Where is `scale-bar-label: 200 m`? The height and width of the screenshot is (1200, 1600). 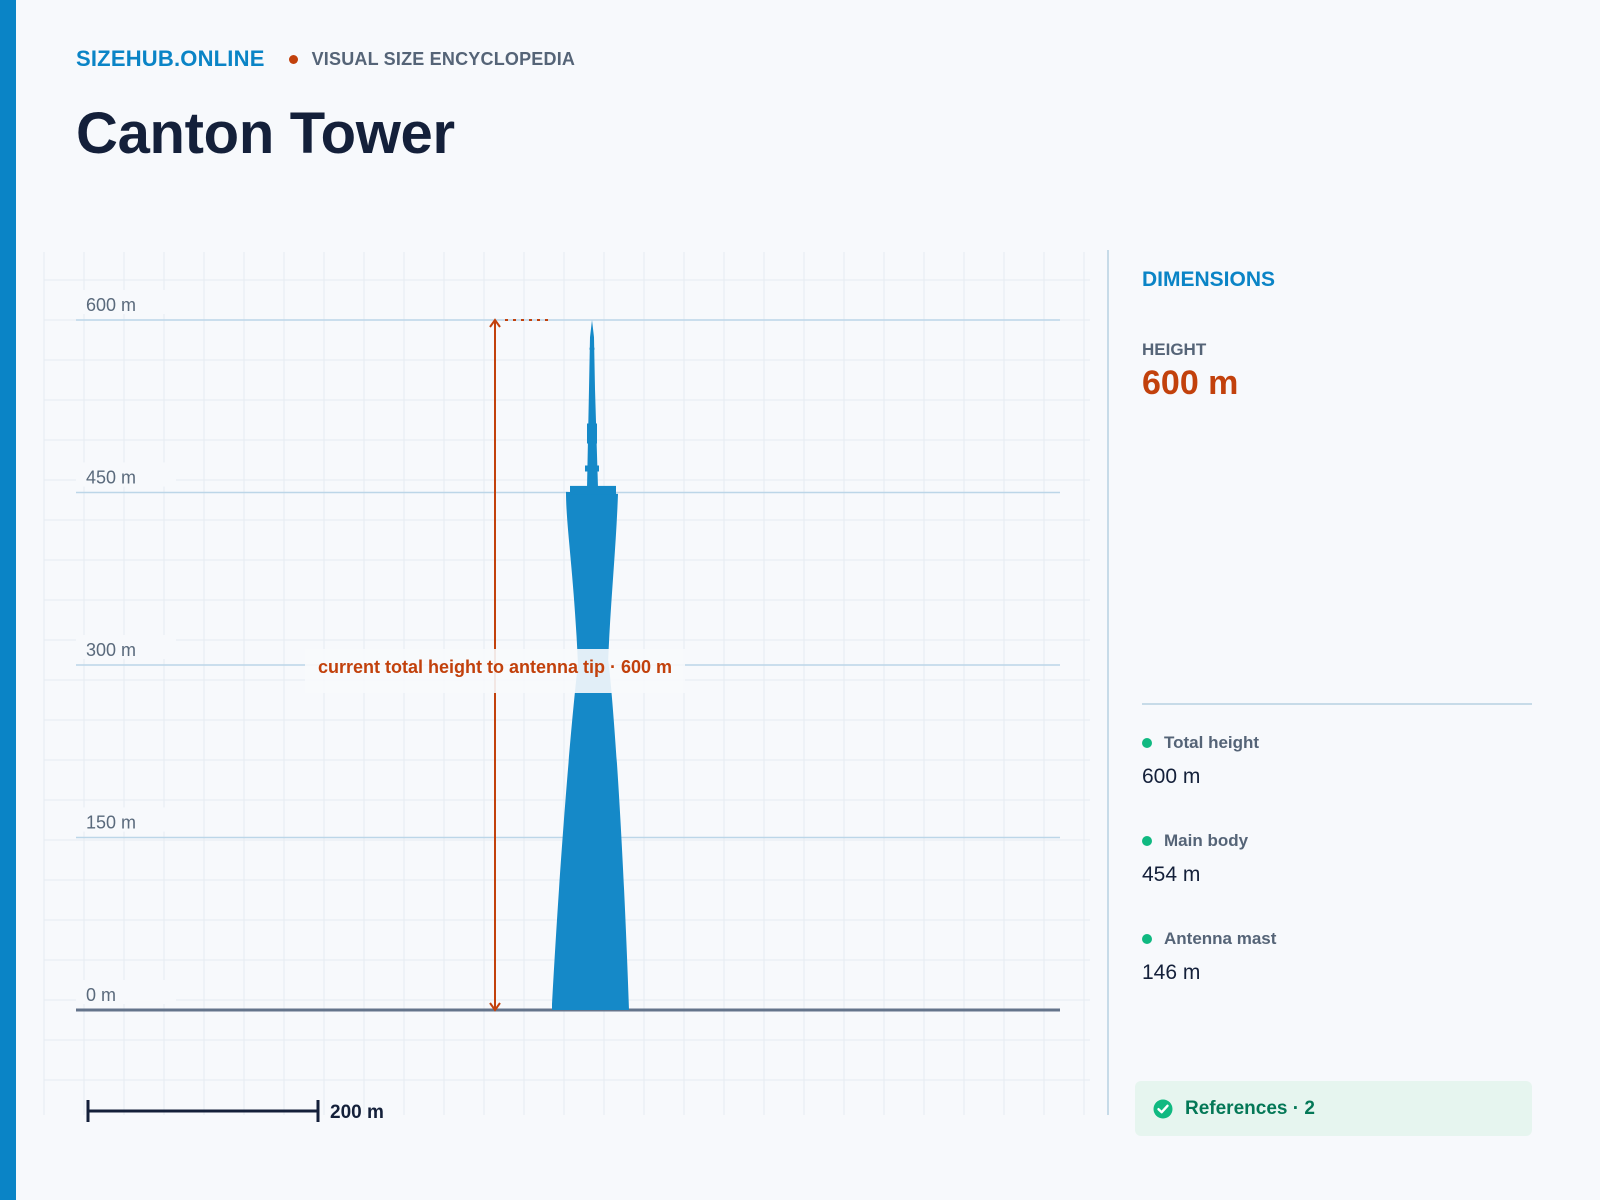
scale-bar-label: 200 m is located at coordinates (357, 1112).